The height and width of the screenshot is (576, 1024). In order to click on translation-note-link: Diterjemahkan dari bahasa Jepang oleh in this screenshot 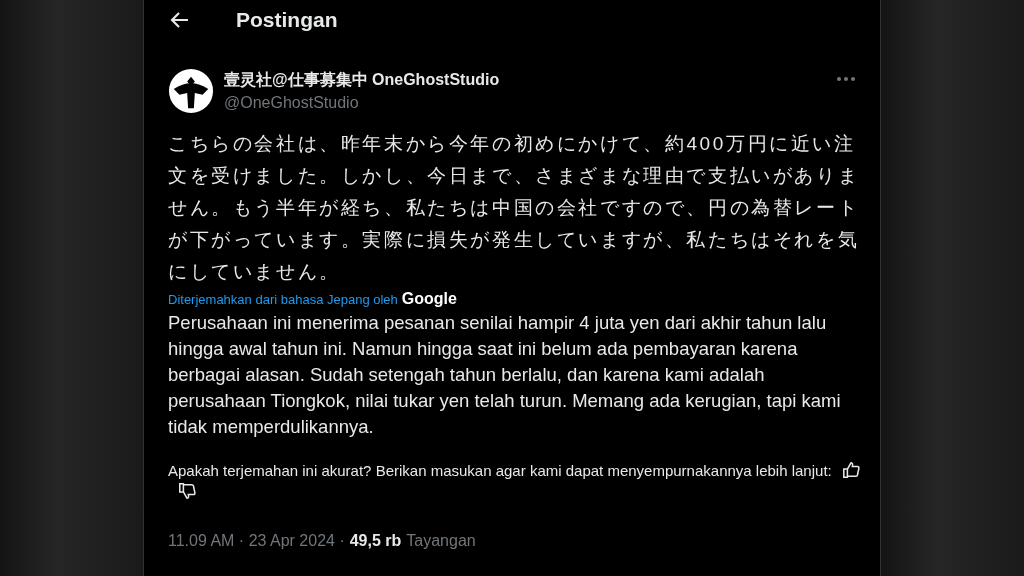, I will do `click(283, 299)`.